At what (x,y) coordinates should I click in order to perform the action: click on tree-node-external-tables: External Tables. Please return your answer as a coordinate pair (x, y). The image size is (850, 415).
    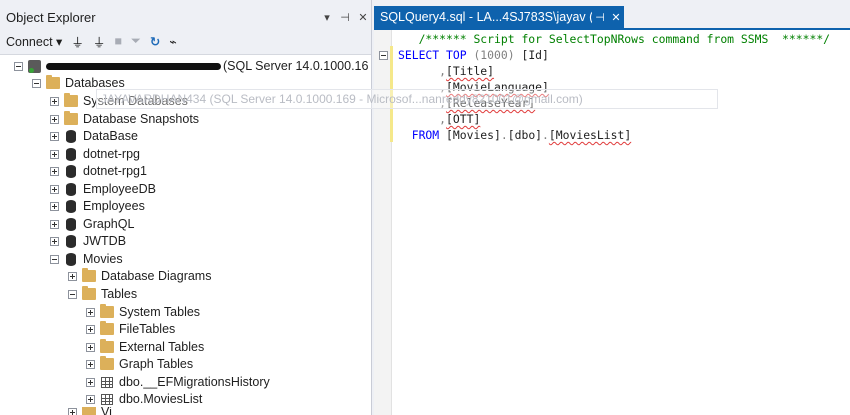
    Looking at the image, I should click on (145, 347).